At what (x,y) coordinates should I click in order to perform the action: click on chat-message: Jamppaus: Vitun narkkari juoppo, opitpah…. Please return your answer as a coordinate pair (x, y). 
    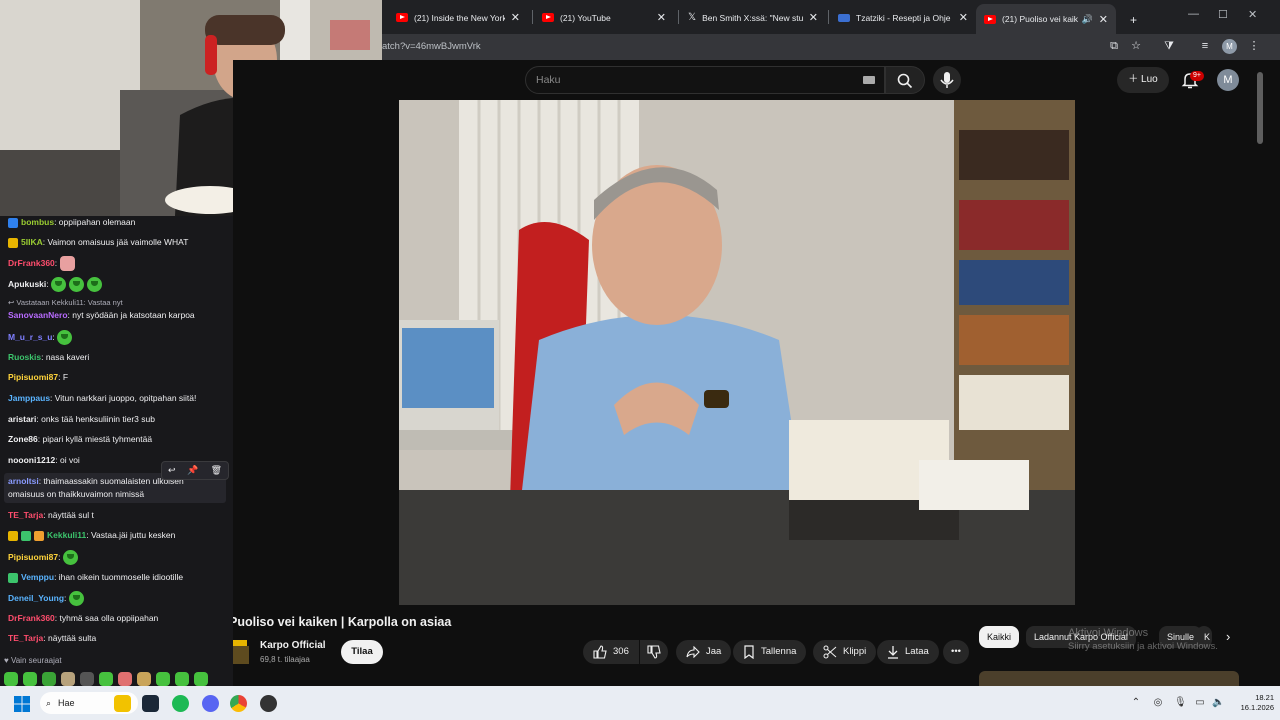
    Looking at the image, I should click on (119, 398).